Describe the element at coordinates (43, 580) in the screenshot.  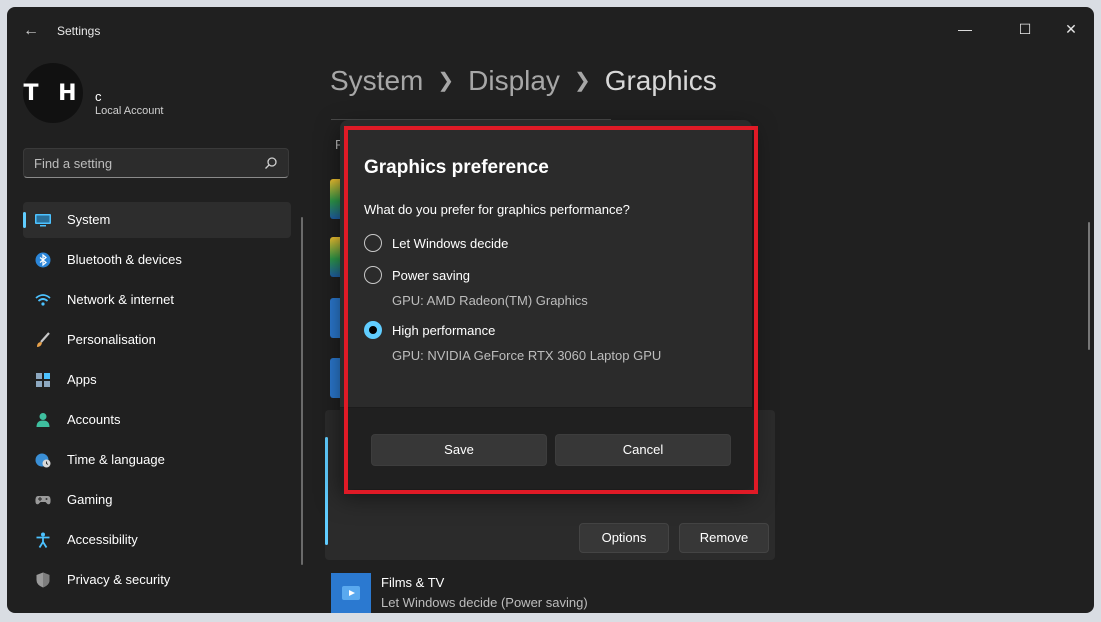
I see `shield-icon` at that location.